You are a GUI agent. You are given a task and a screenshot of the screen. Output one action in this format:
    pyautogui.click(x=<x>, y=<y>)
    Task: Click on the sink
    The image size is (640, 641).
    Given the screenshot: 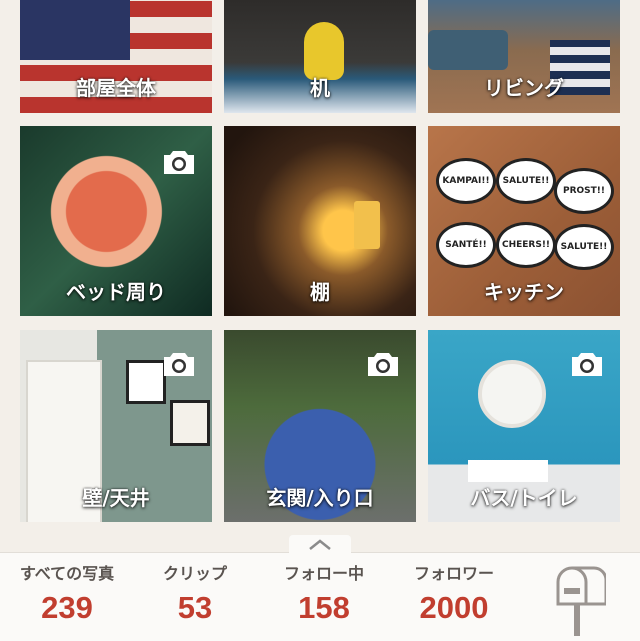 What is the action you would take?
    pyautogui.click(x=508, y=471)
    